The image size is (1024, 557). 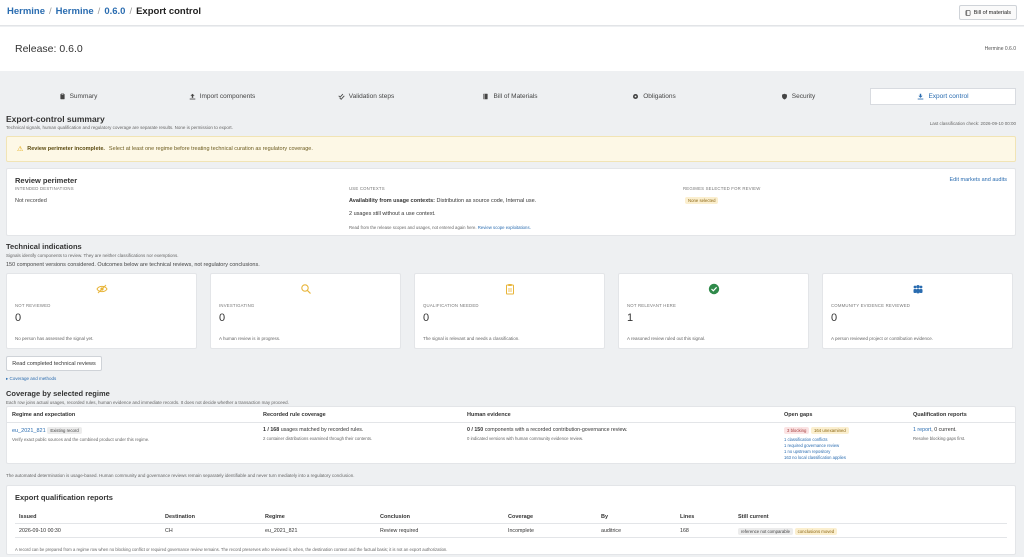 What do you see at coordinates (66, 149) in the screenshot?
I see `warning-bold: Review perimeter incomplete.` at bounding box center [66, 149].